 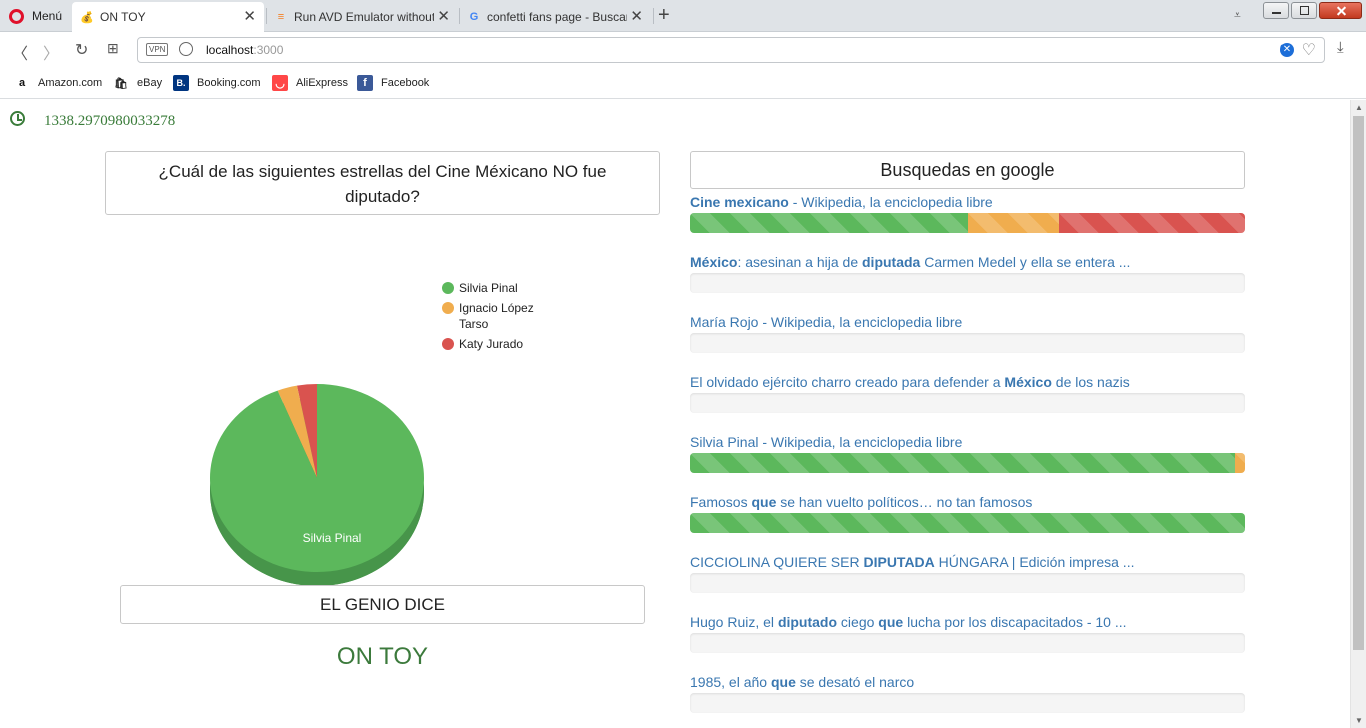 What do you see at coordinates (51, 52) in the screenshot?
I see `forward-icon: 〉` at bounding box center [51, 52].